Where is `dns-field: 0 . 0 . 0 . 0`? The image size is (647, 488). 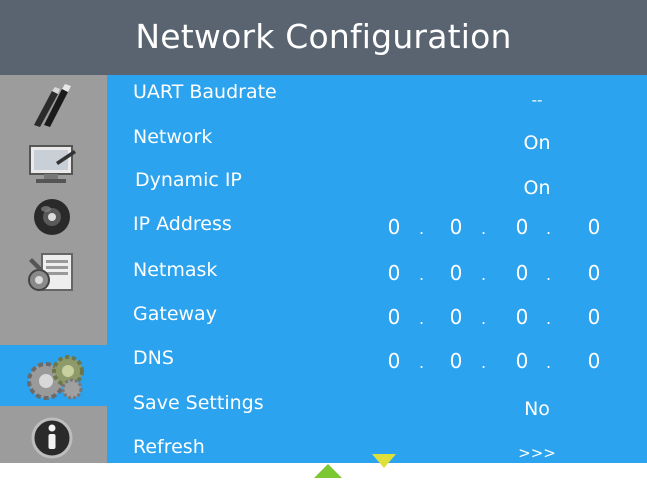 dns-field: 0 . 0 . 0 . 0 is located at coordinates (494, 365).